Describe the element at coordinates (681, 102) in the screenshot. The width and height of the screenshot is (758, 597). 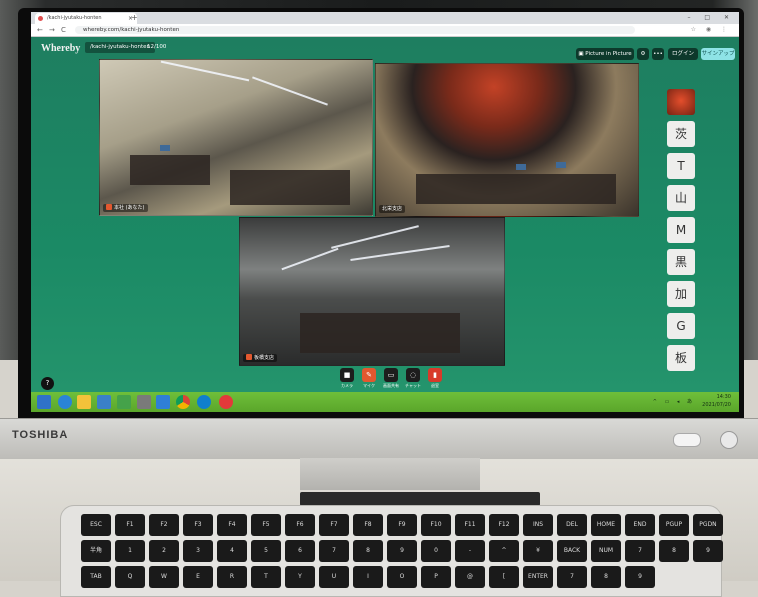
I see `participant-thumbnail` at that location.